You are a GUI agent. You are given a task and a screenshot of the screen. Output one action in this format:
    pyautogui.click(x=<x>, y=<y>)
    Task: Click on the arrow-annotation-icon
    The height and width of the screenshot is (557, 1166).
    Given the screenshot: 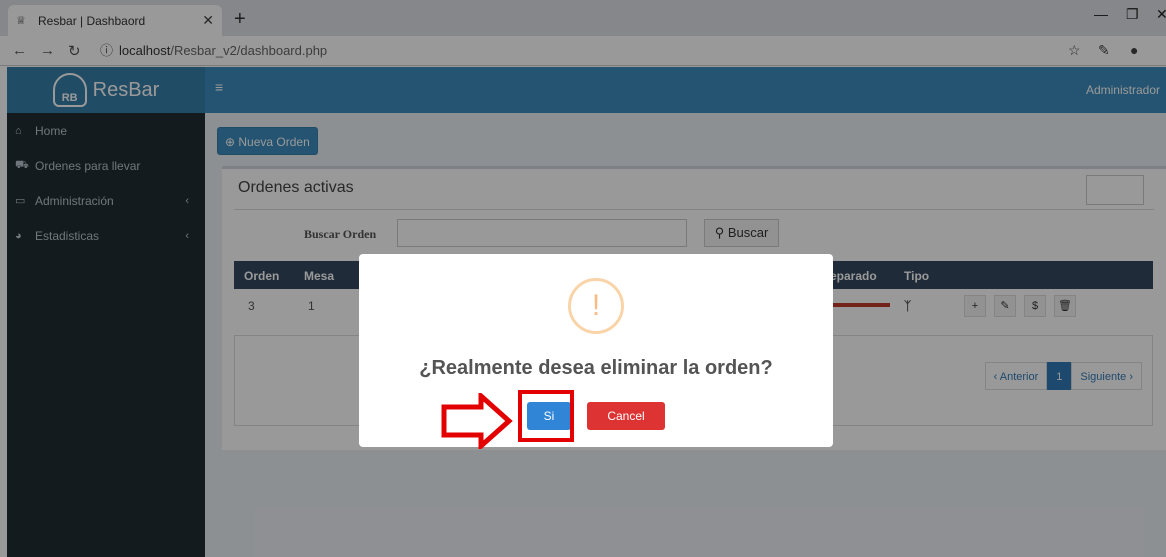 What is the action you would take?
    pyautogui.click(x=477, y=421)
    